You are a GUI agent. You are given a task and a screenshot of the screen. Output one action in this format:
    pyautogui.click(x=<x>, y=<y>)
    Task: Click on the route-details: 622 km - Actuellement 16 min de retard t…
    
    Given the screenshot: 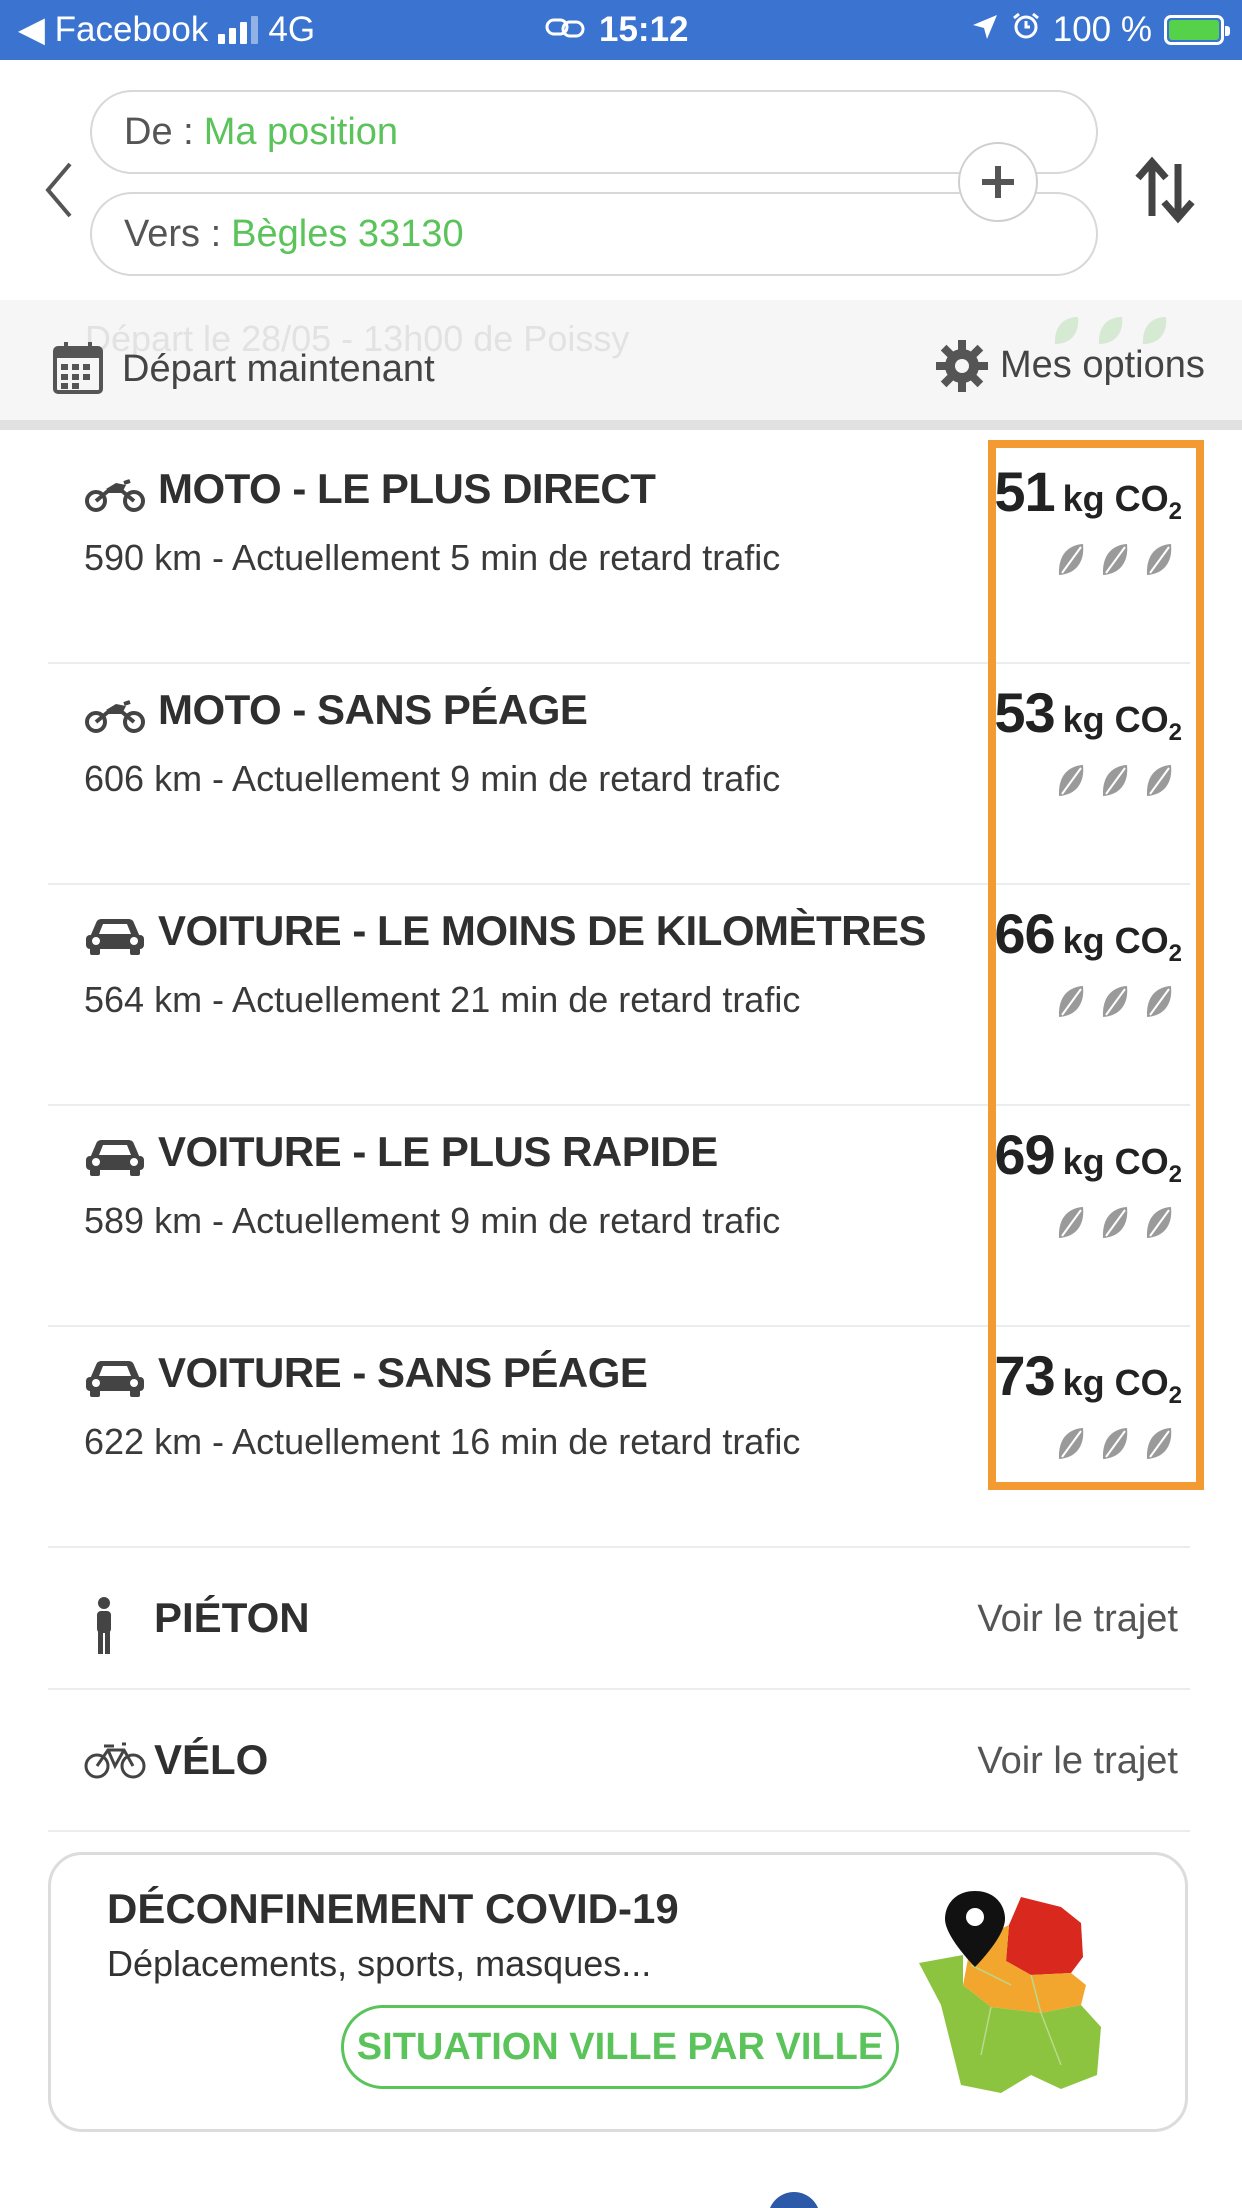 What is the action you would take?
    pyautogui.click(x=442, y=1441)
    